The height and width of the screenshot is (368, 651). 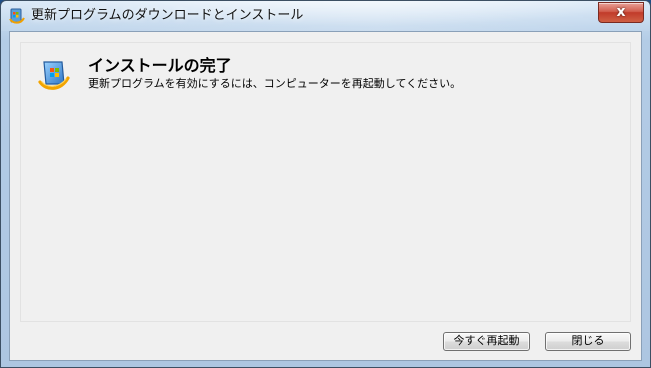 What do you see at coordinates (588, 341) in the screenshot?
I see `close-button: 閉じる` at bounding box center [588, 341].